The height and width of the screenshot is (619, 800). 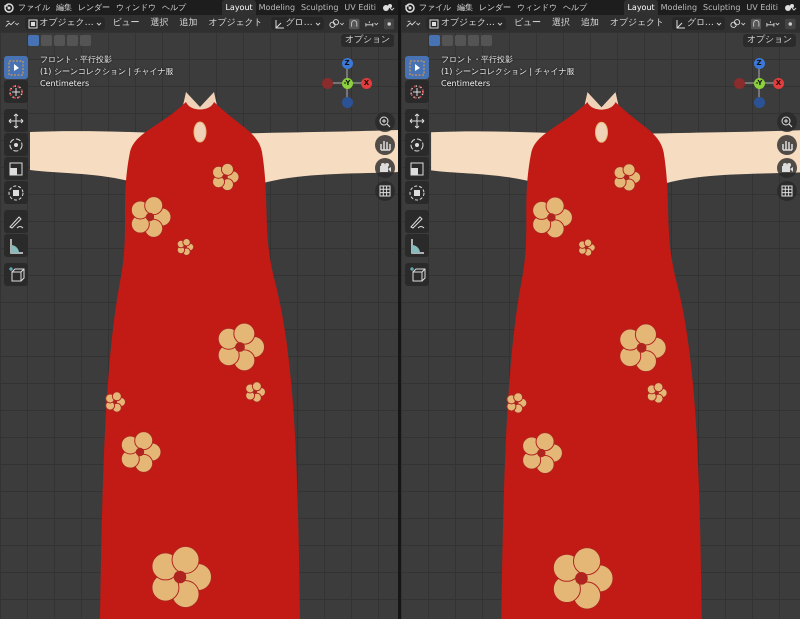 I want to click on pan-icon, so click(x=385, y=145).